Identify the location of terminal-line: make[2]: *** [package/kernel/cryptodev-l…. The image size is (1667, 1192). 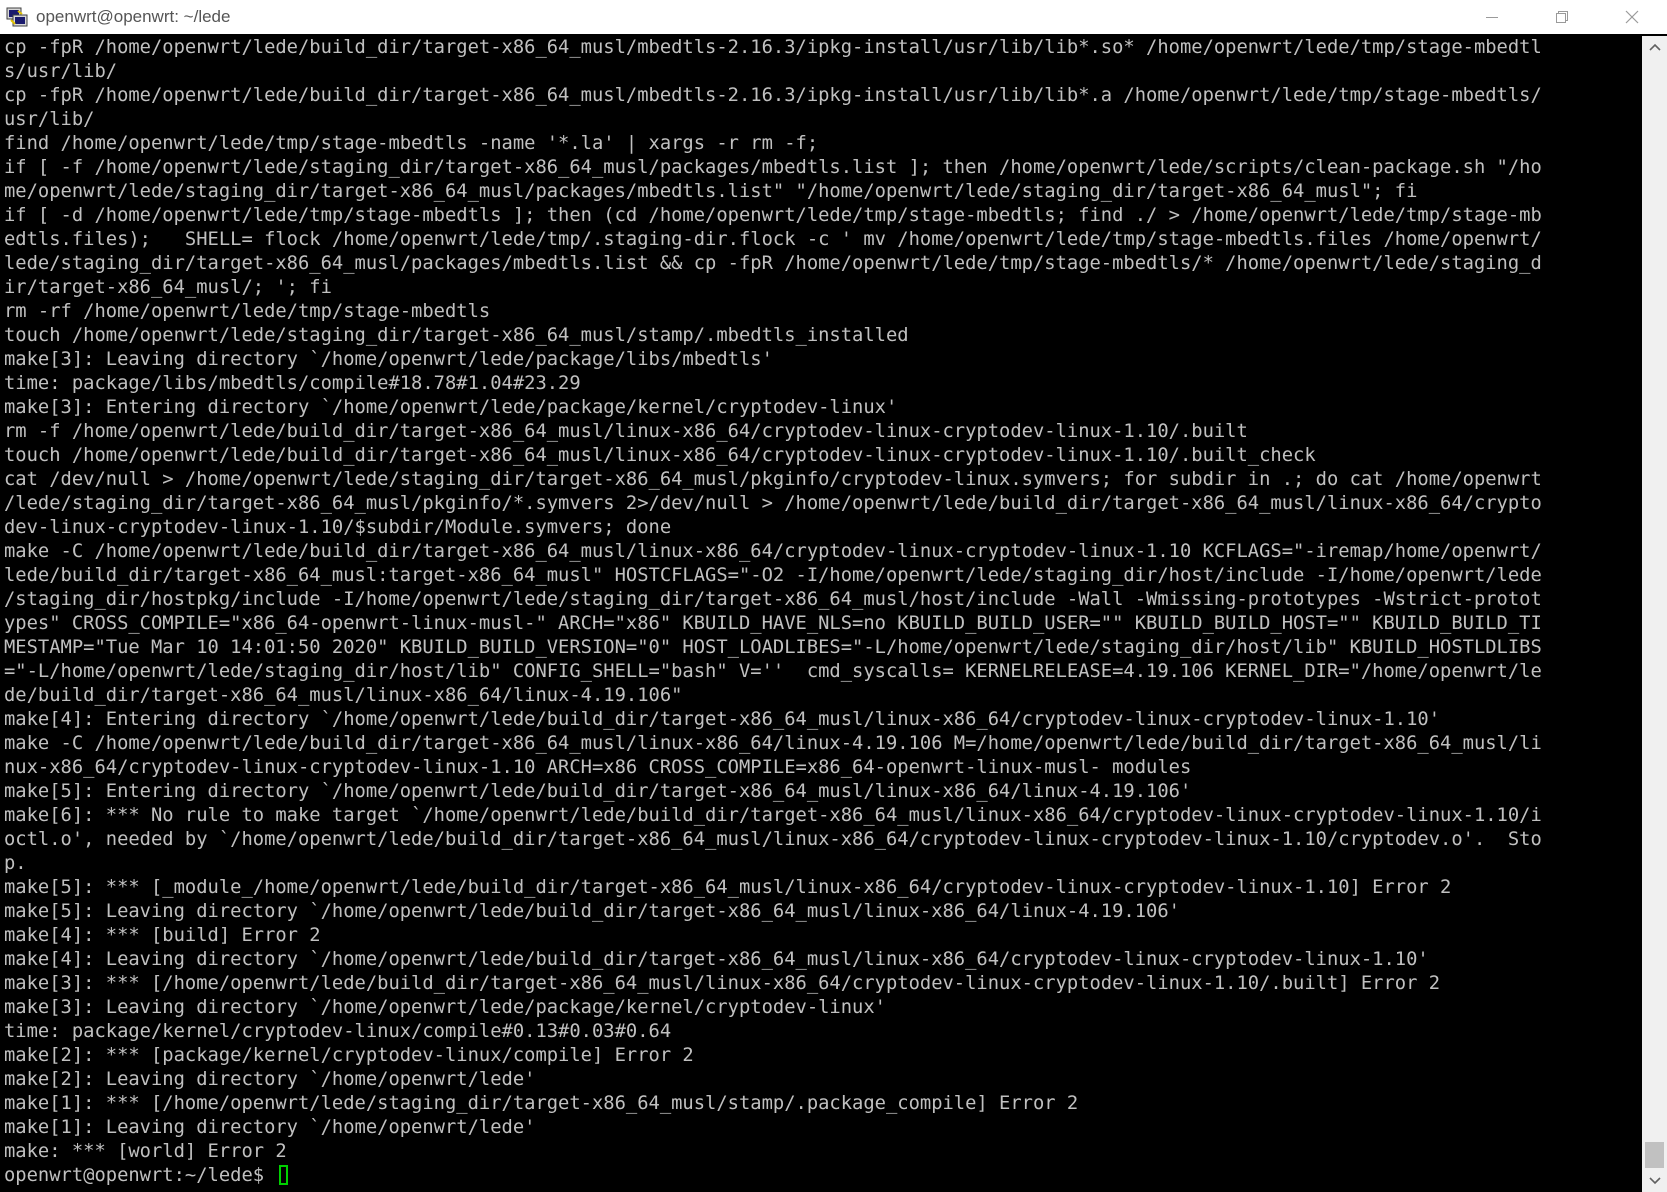
(349, 1055).